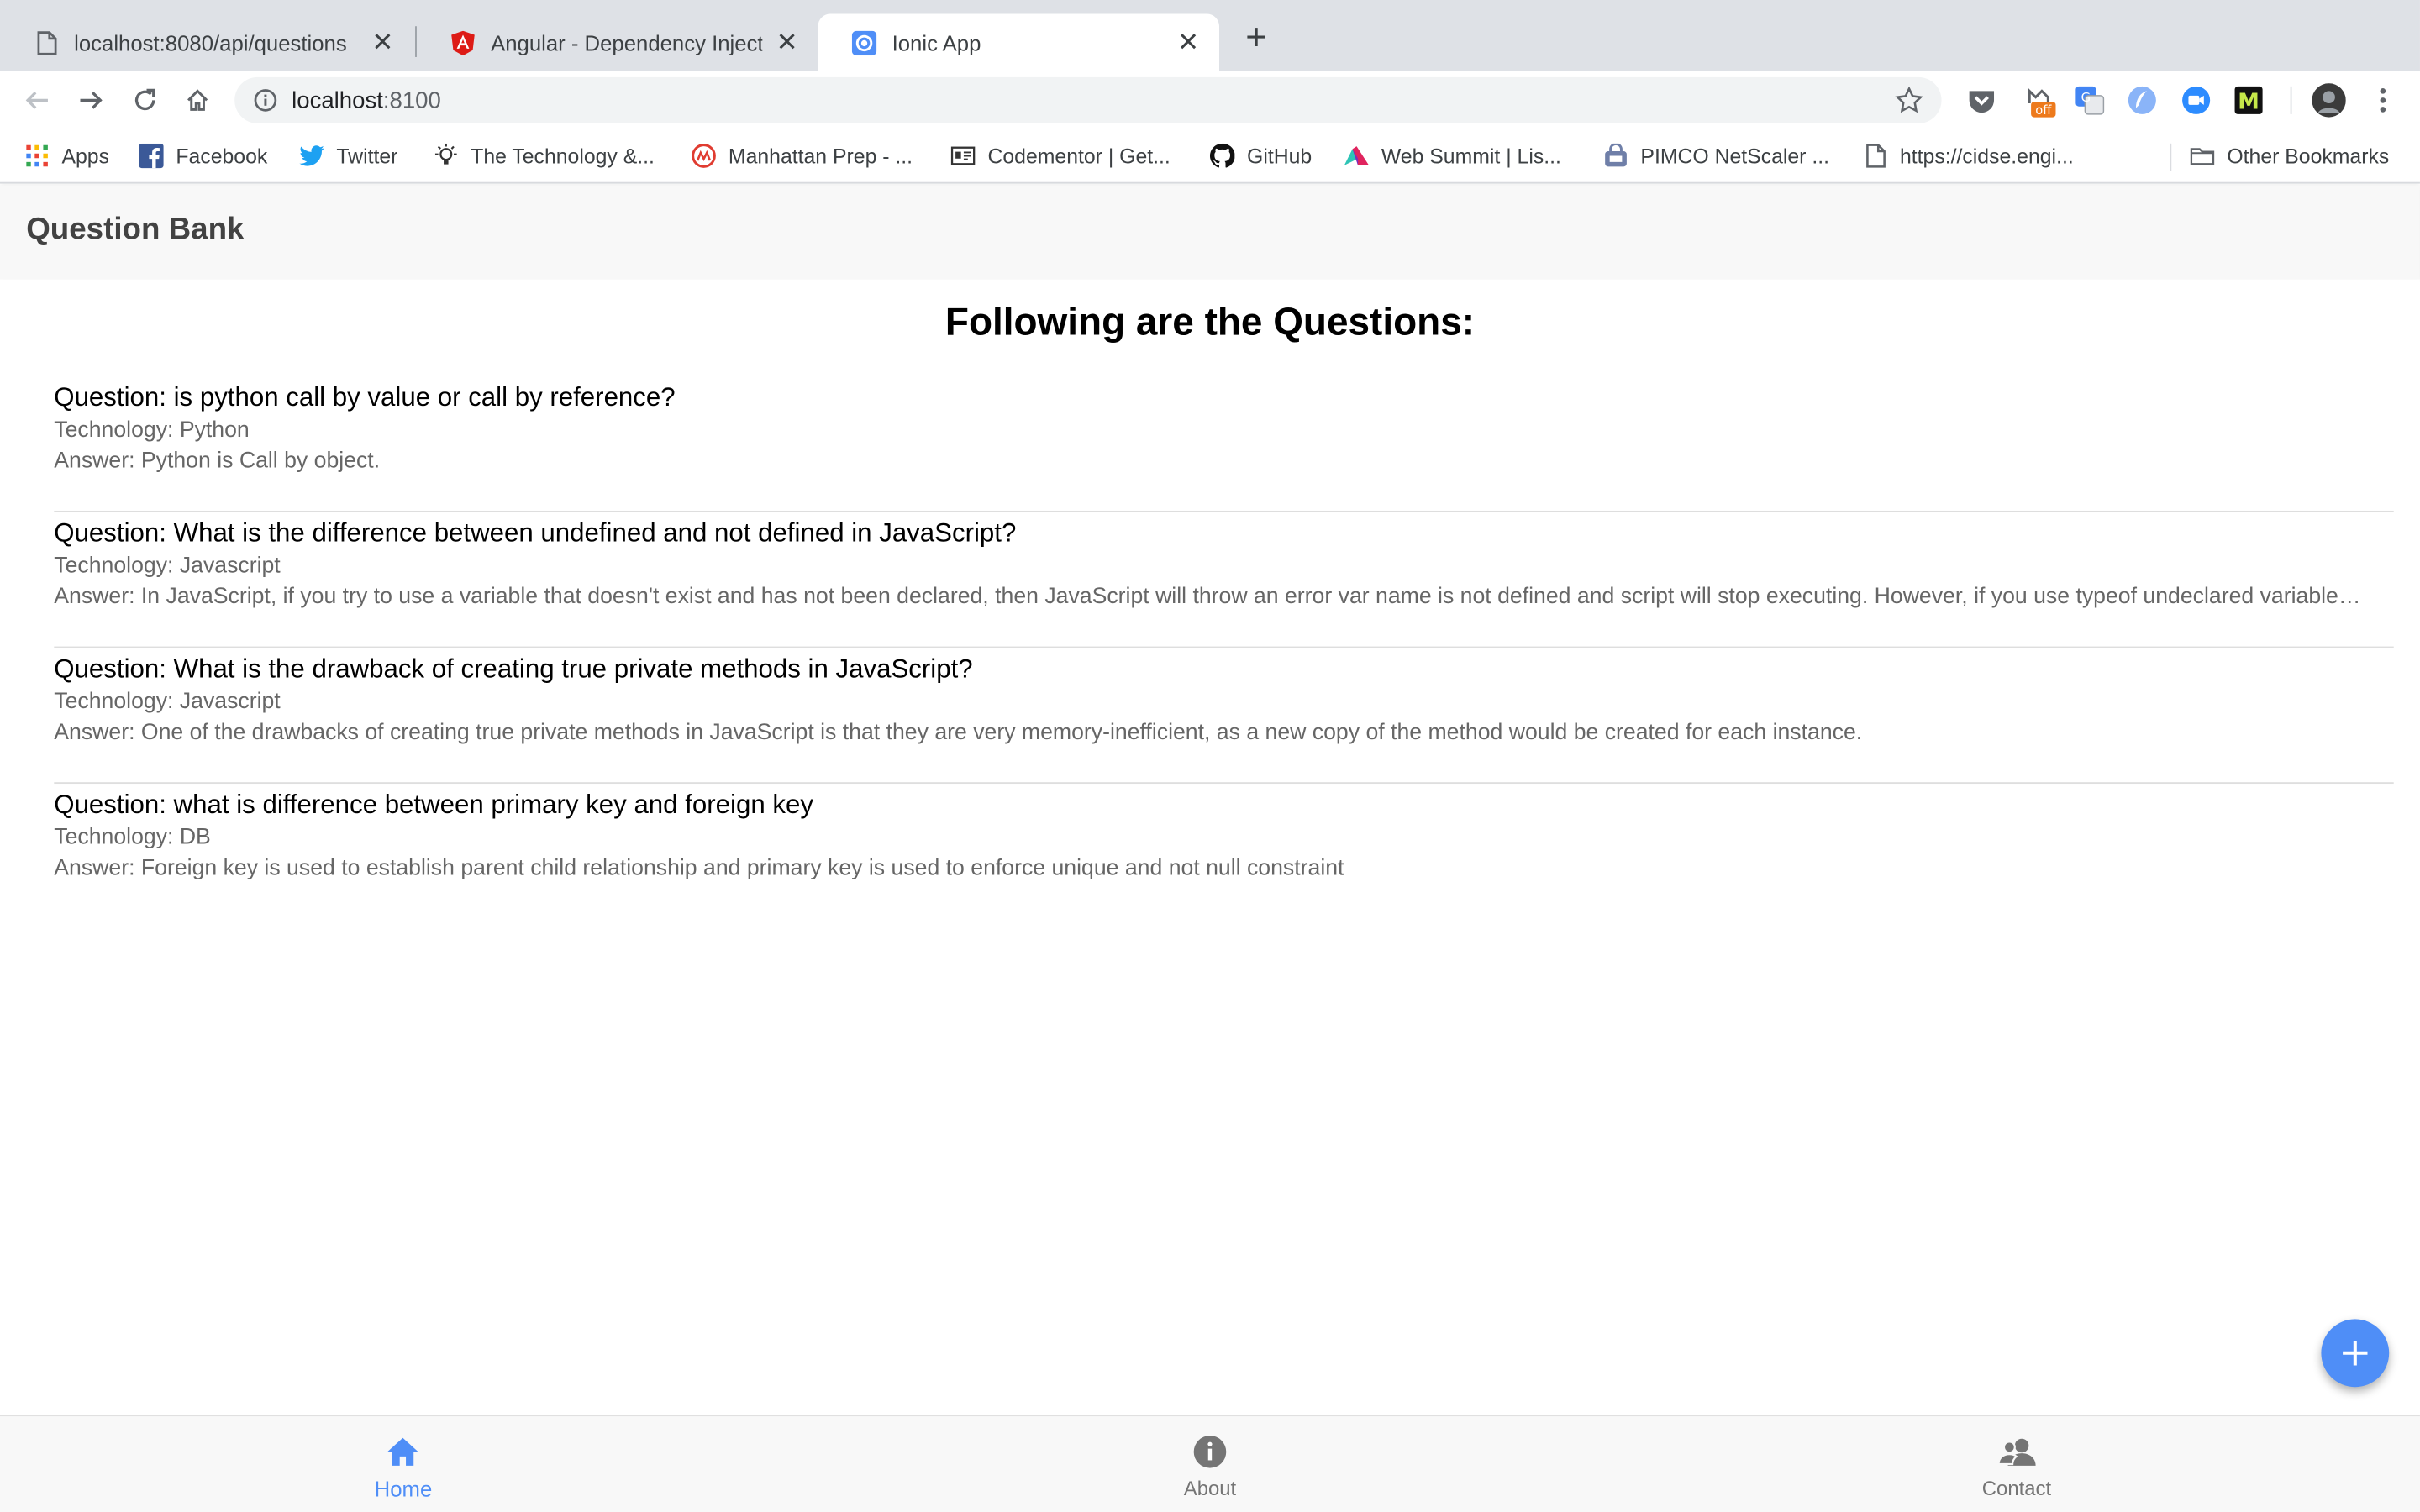 This screenshot has height=1512, width=2420. I want to click on back-button, so click(36, 99).